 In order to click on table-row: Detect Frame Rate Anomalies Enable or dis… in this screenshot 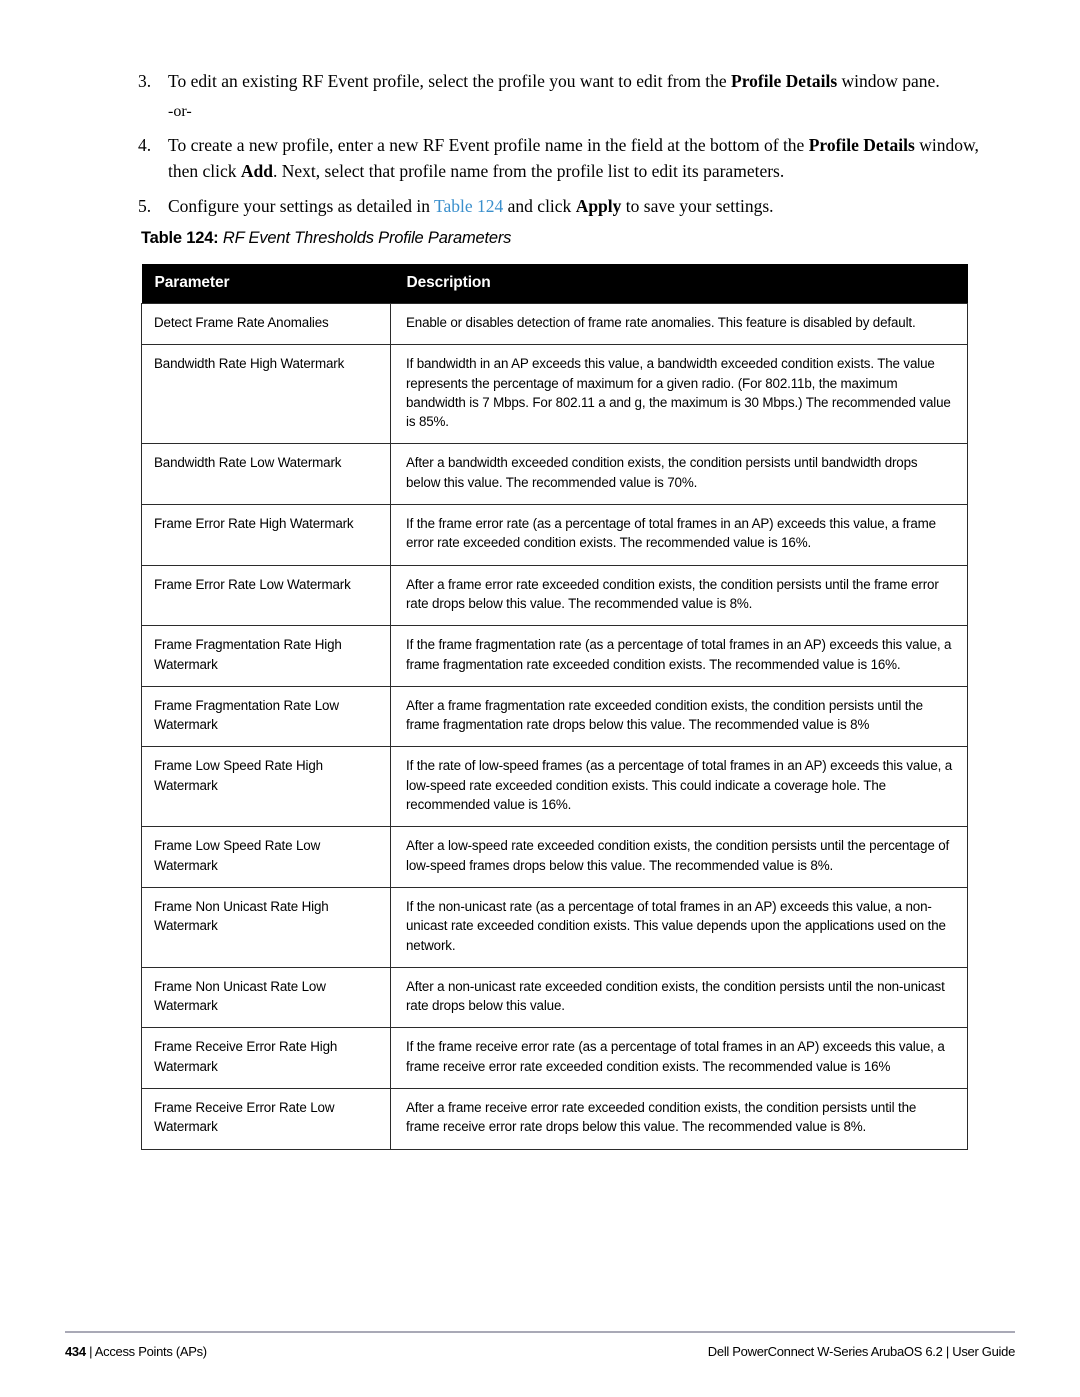, I will do `click(554, 324)`.